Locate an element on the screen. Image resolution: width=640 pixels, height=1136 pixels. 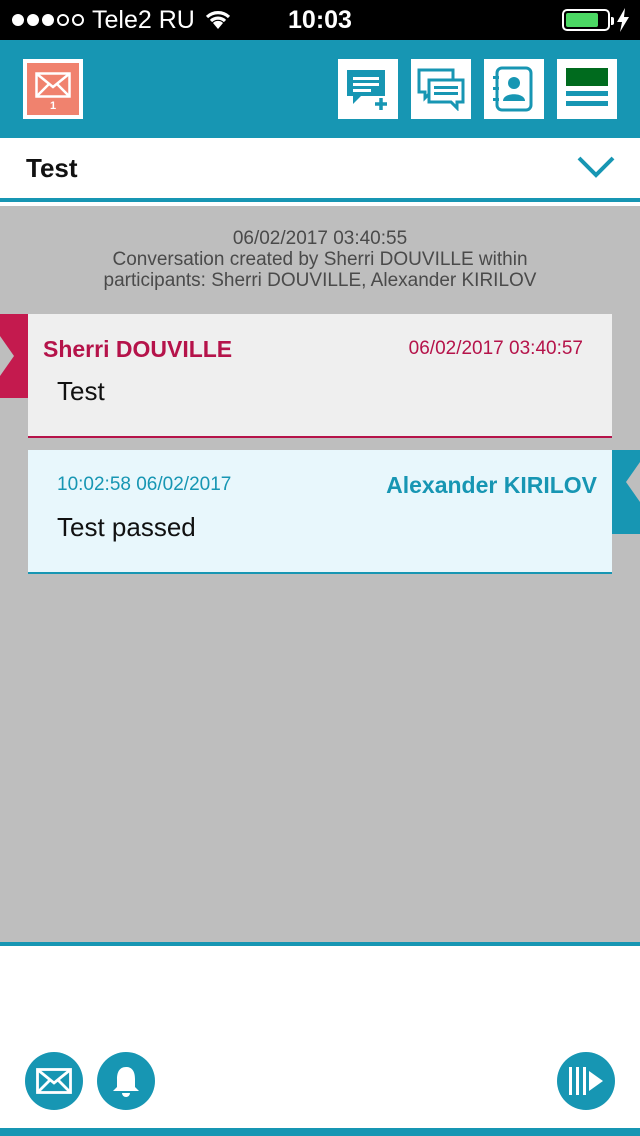
chevron-down-icon is located at coordinates (596, 167).